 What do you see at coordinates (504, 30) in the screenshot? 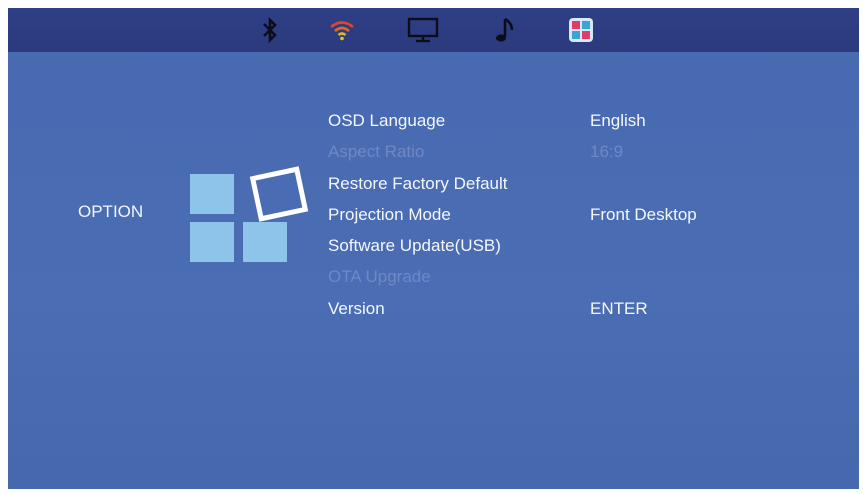
I see `music-icon` at bounding box center [504, 30].